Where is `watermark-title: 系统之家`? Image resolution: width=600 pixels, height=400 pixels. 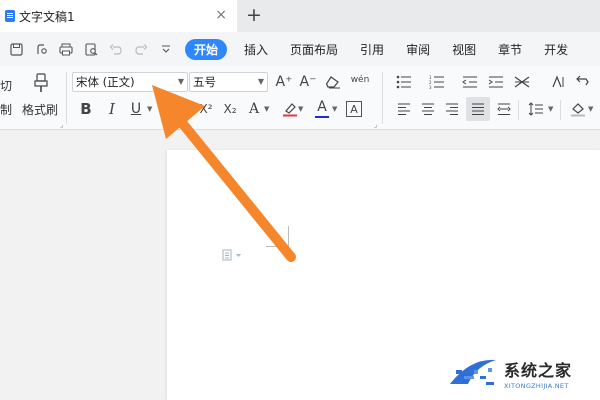
watermark-title: 系统之家 is located at coordinates (538, 370).